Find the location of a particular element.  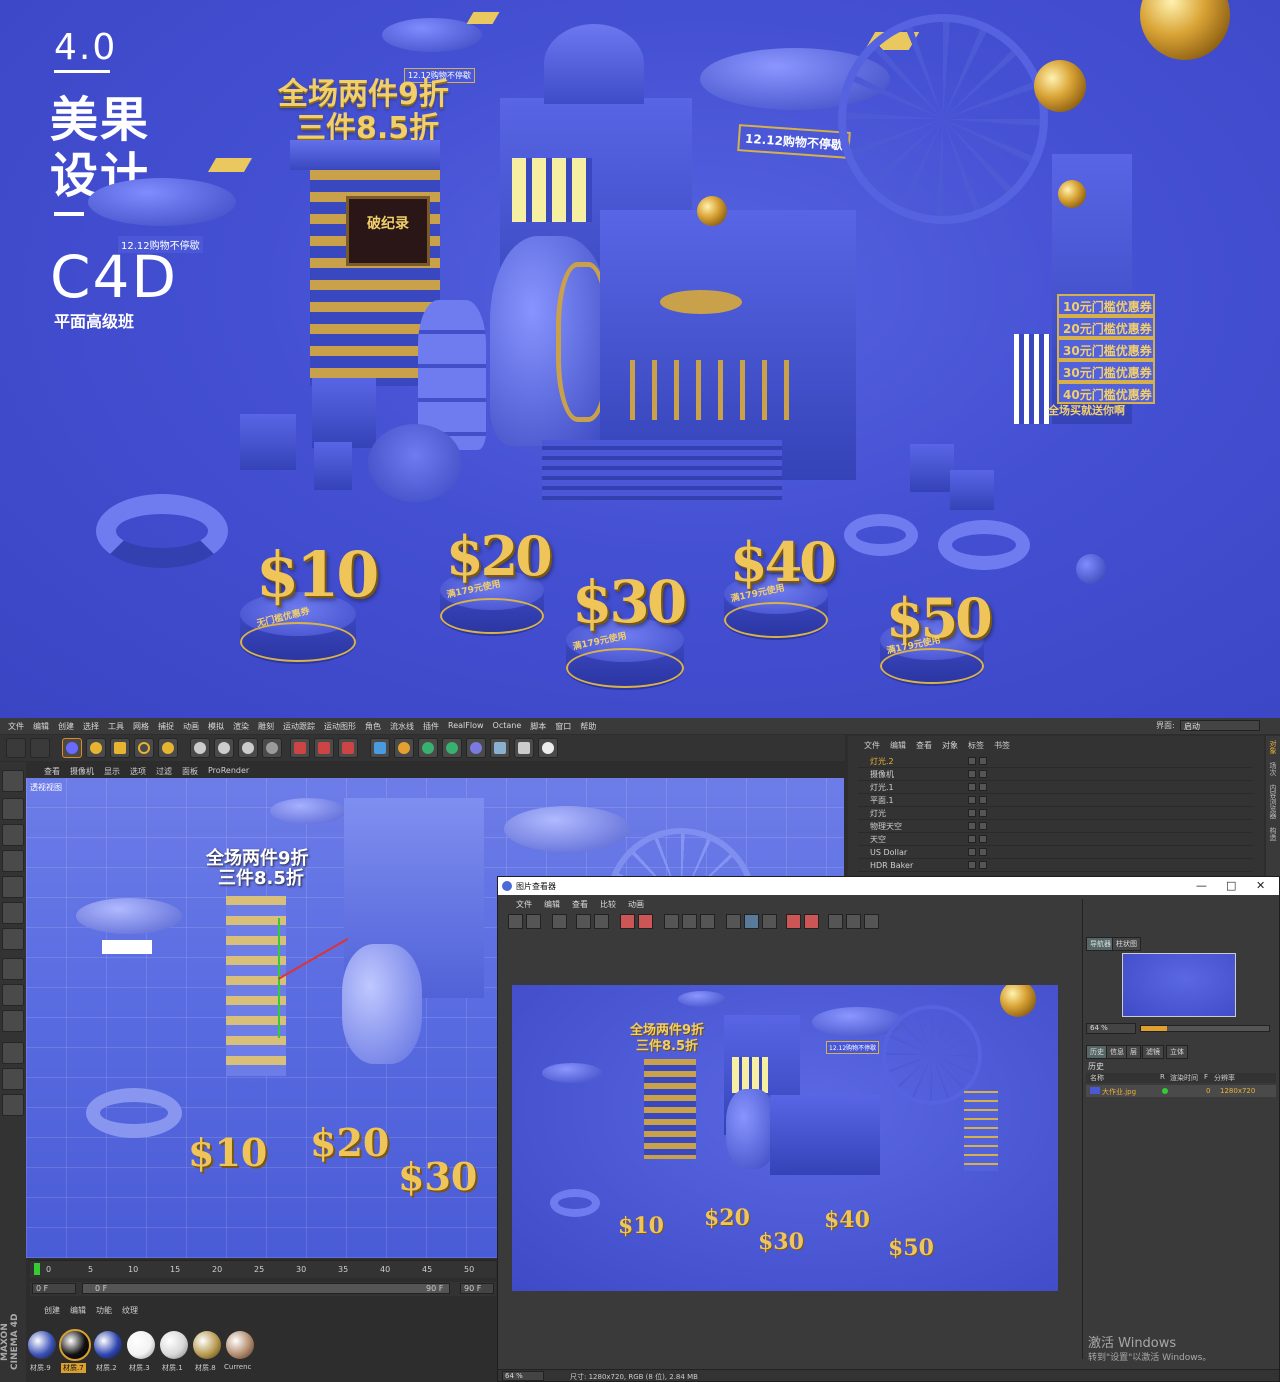

render-region-button is located at coordinates (583, 921).